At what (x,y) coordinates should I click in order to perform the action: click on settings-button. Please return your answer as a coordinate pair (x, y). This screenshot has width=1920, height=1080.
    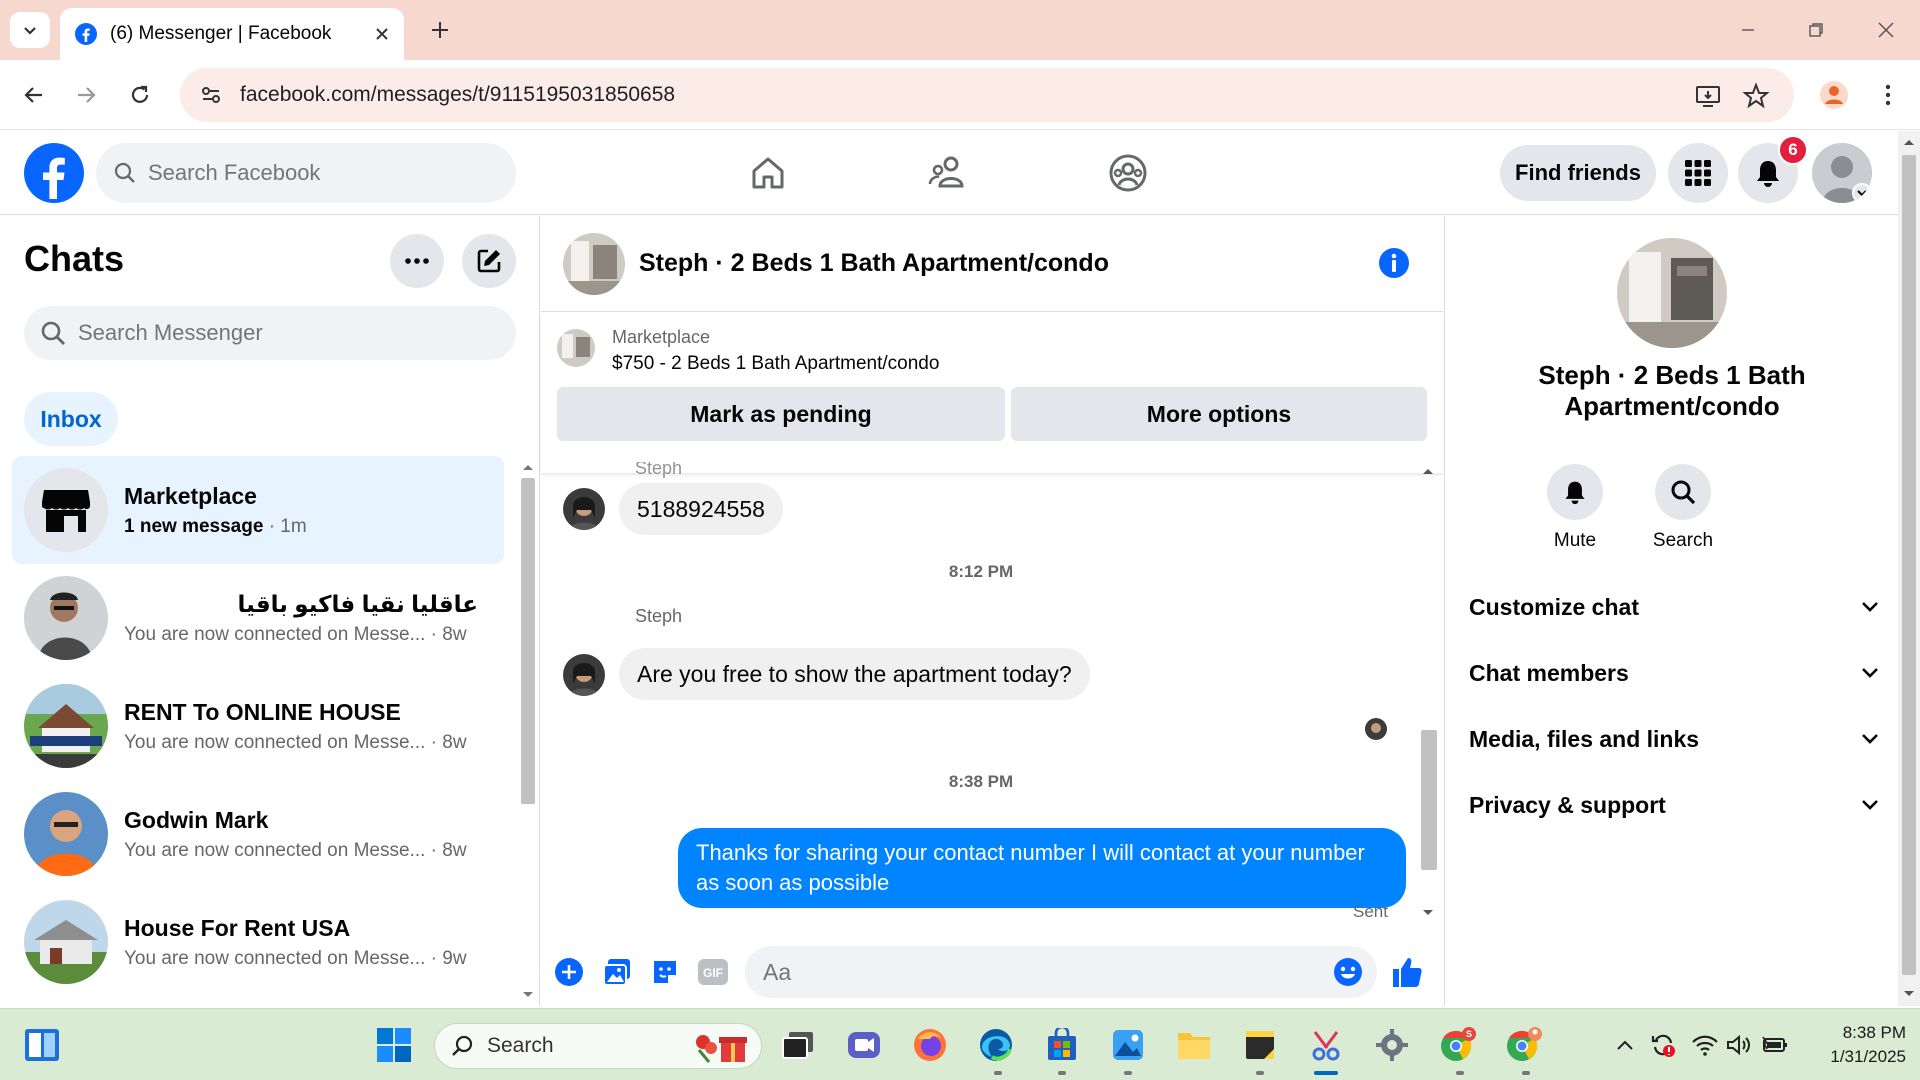
    Looking at the image, I should click on (1392, 1045).